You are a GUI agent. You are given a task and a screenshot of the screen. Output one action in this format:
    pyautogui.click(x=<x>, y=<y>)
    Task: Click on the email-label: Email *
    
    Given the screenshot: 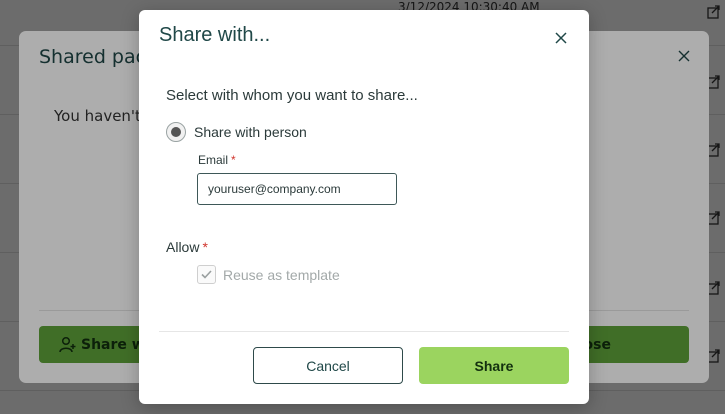 What is the action you would take?
    pyautogui.click(x=217, y=160)
    